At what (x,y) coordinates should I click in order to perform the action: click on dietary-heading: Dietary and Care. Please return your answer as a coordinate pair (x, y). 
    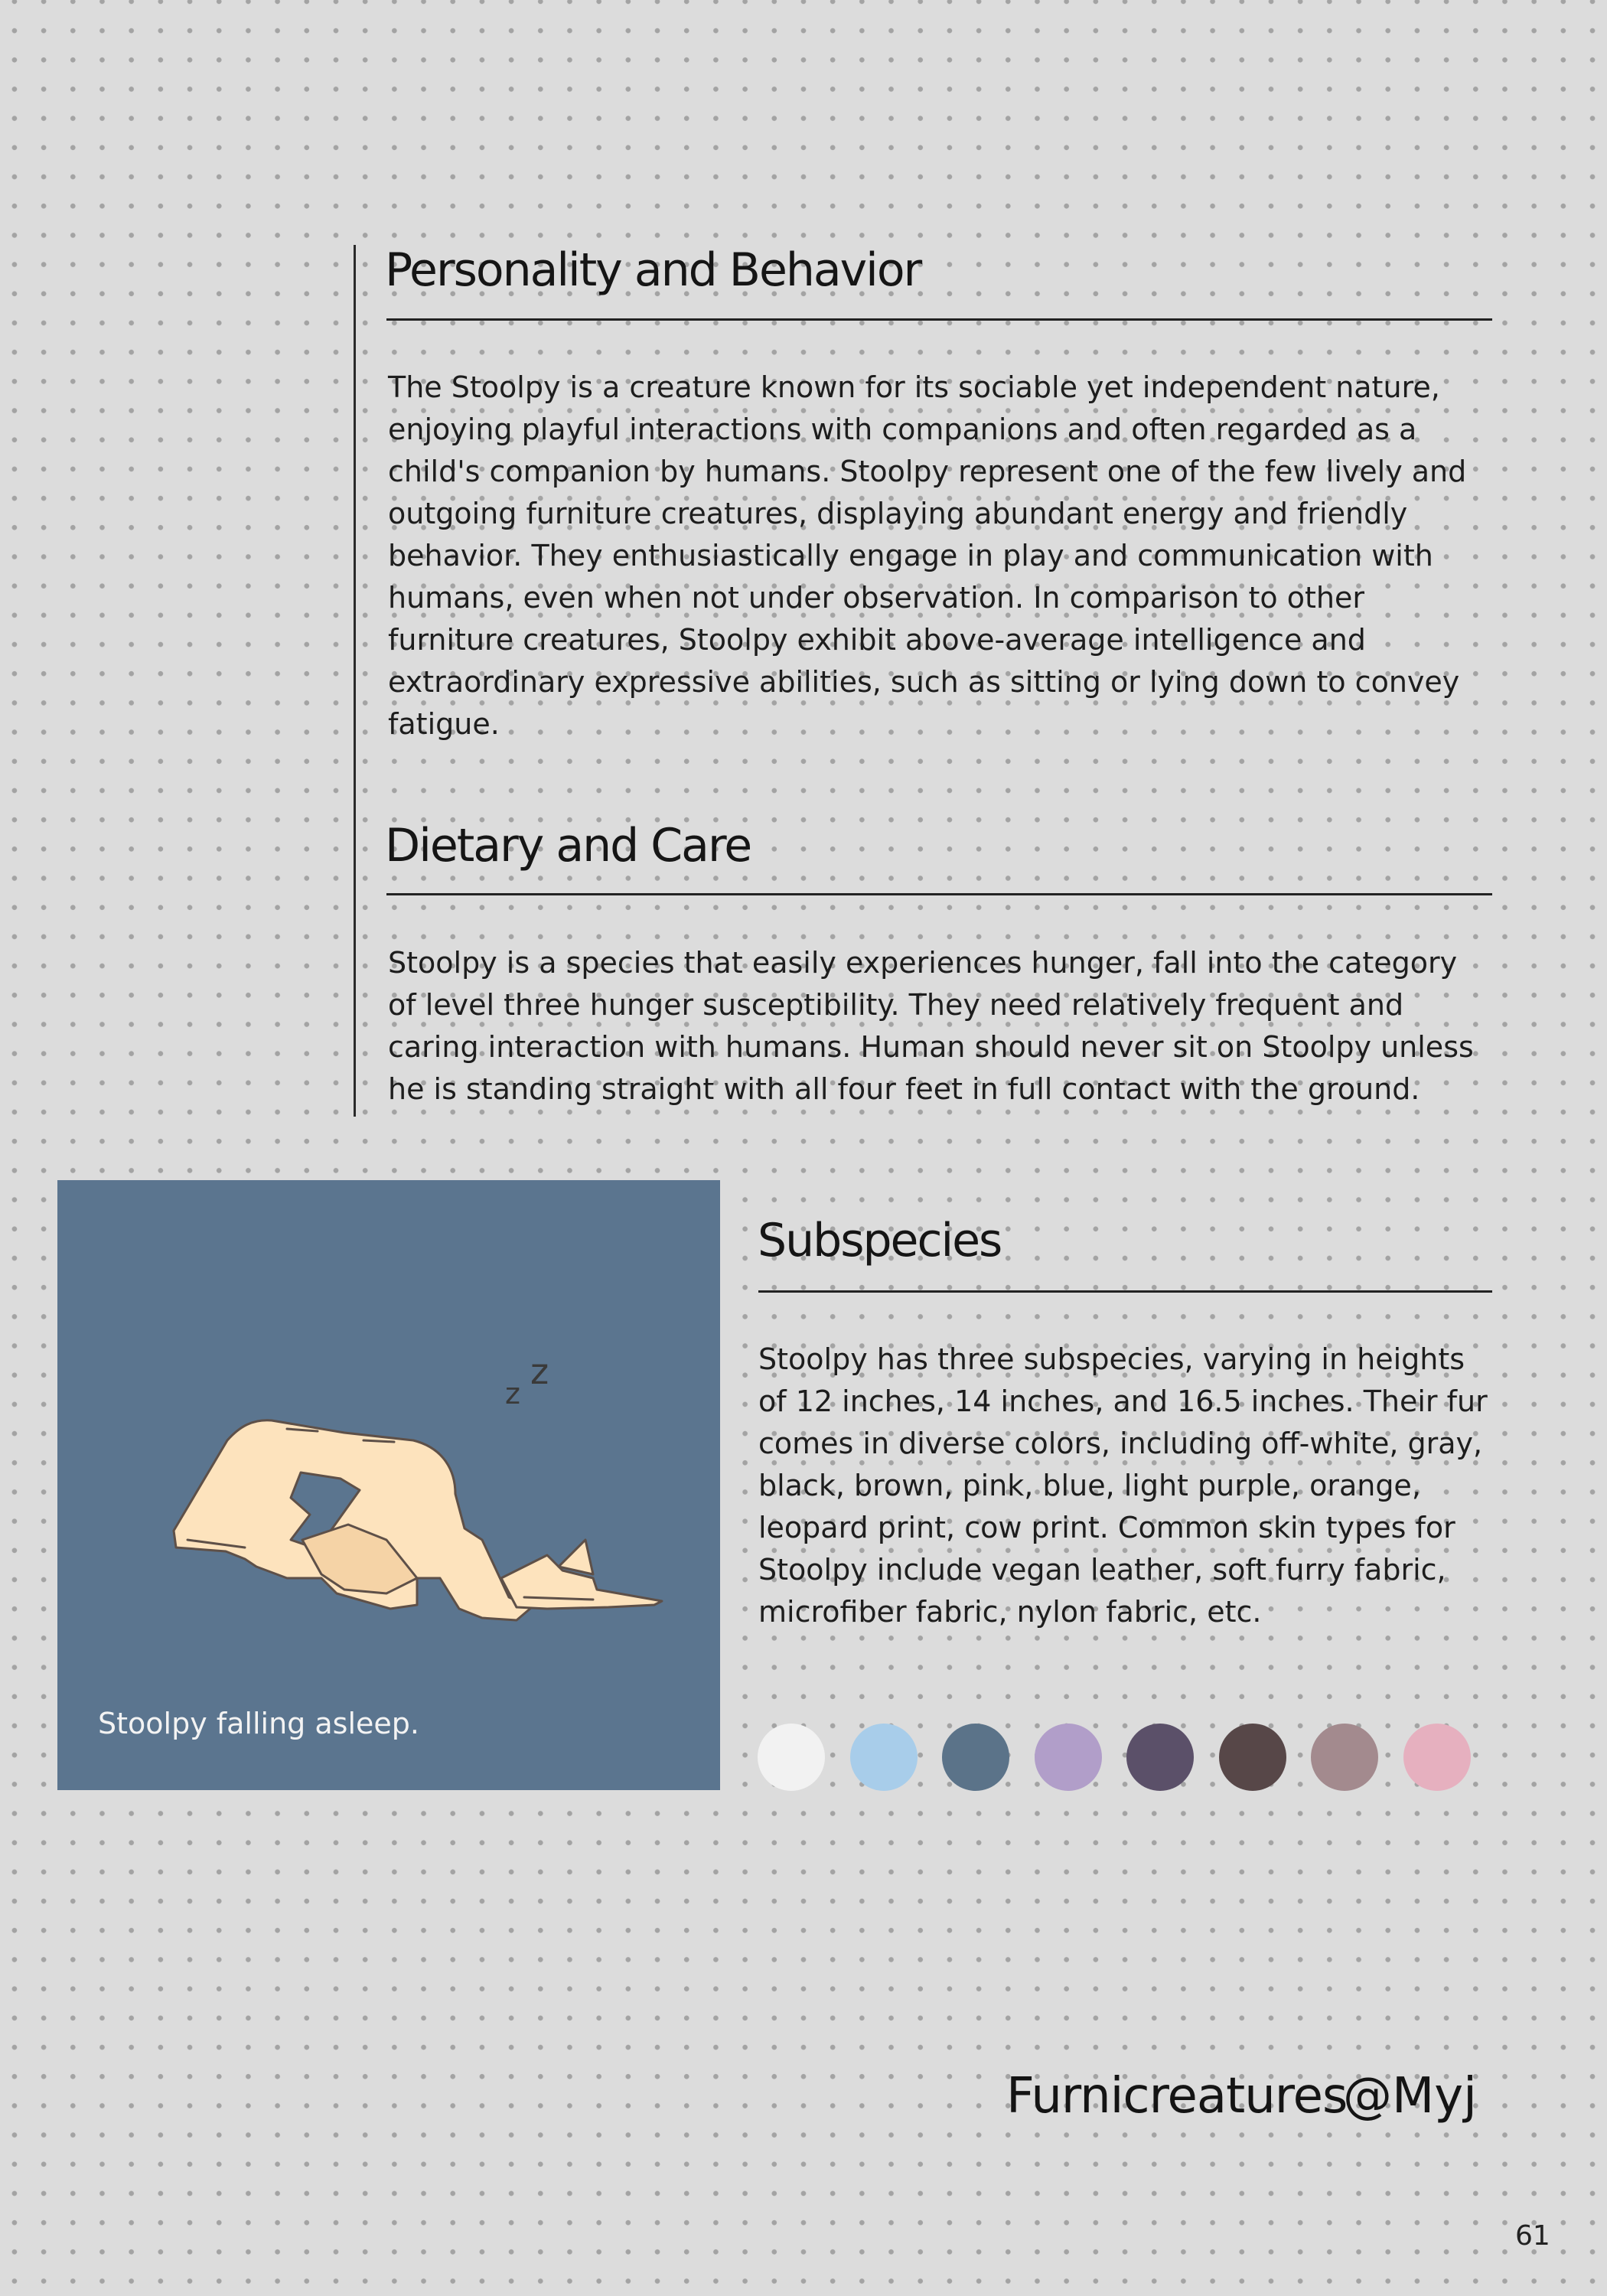
    Looking at the image, I should click on (568, 845).